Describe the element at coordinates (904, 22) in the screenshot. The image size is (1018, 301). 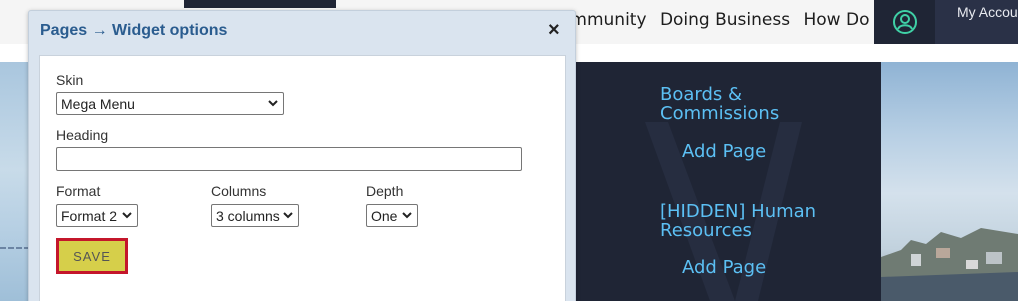
I see `user-circle-icon` at that location.